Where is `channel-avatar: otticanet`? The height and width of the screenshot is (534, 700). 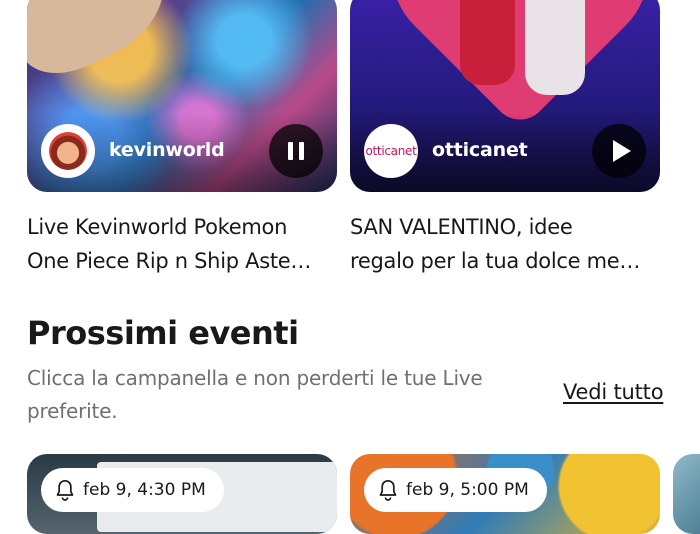 channel-avatar: otticanet is located at coordinates (391, 151).